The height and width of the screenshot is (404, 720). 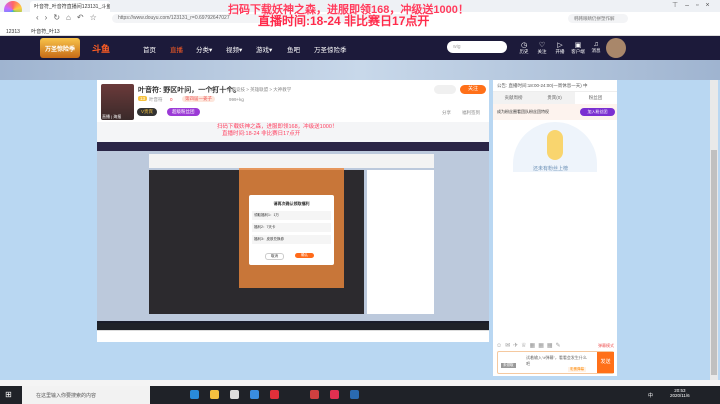 What do you see at coordinates (344, 21) in the screenshot?
I see `promo-overlay-line2: 直播时间:18-24 非比赛日17点开` at bounding box center [344, 21].